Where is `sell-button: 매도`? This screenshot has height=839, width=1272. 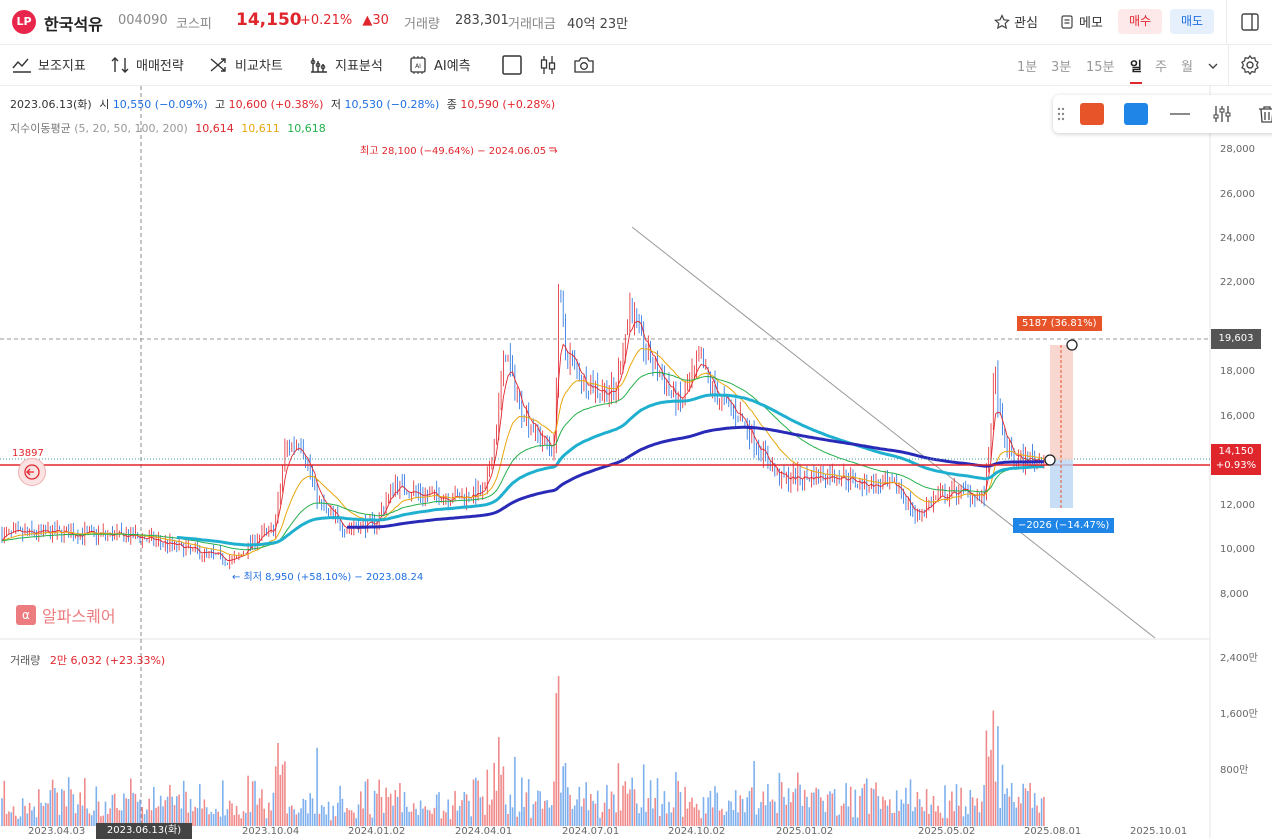 sell-button: 매도 is located at coordinates (1192, 21).